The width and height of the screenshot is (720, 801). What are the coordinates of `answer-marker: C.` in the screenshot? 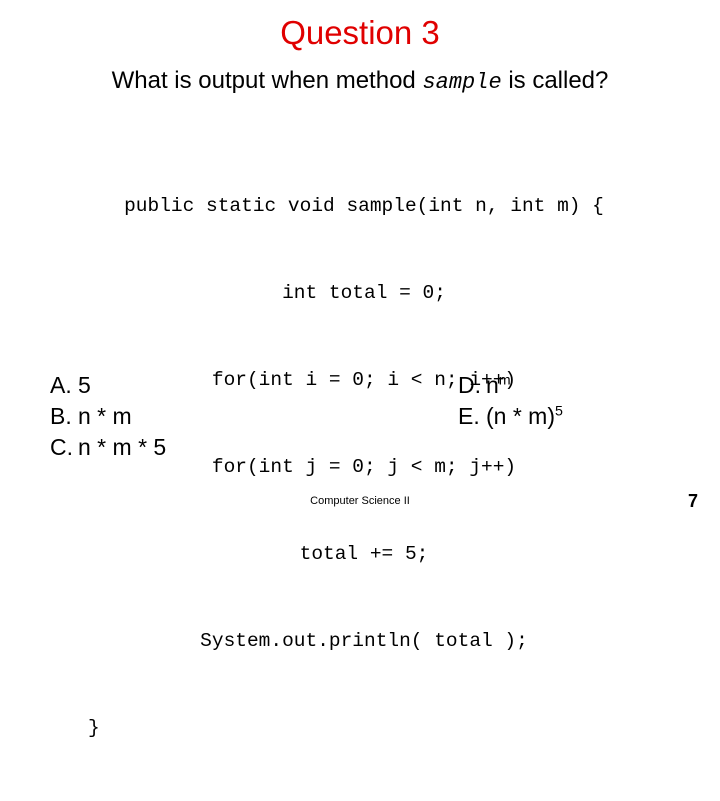 It's located at (61, 447).